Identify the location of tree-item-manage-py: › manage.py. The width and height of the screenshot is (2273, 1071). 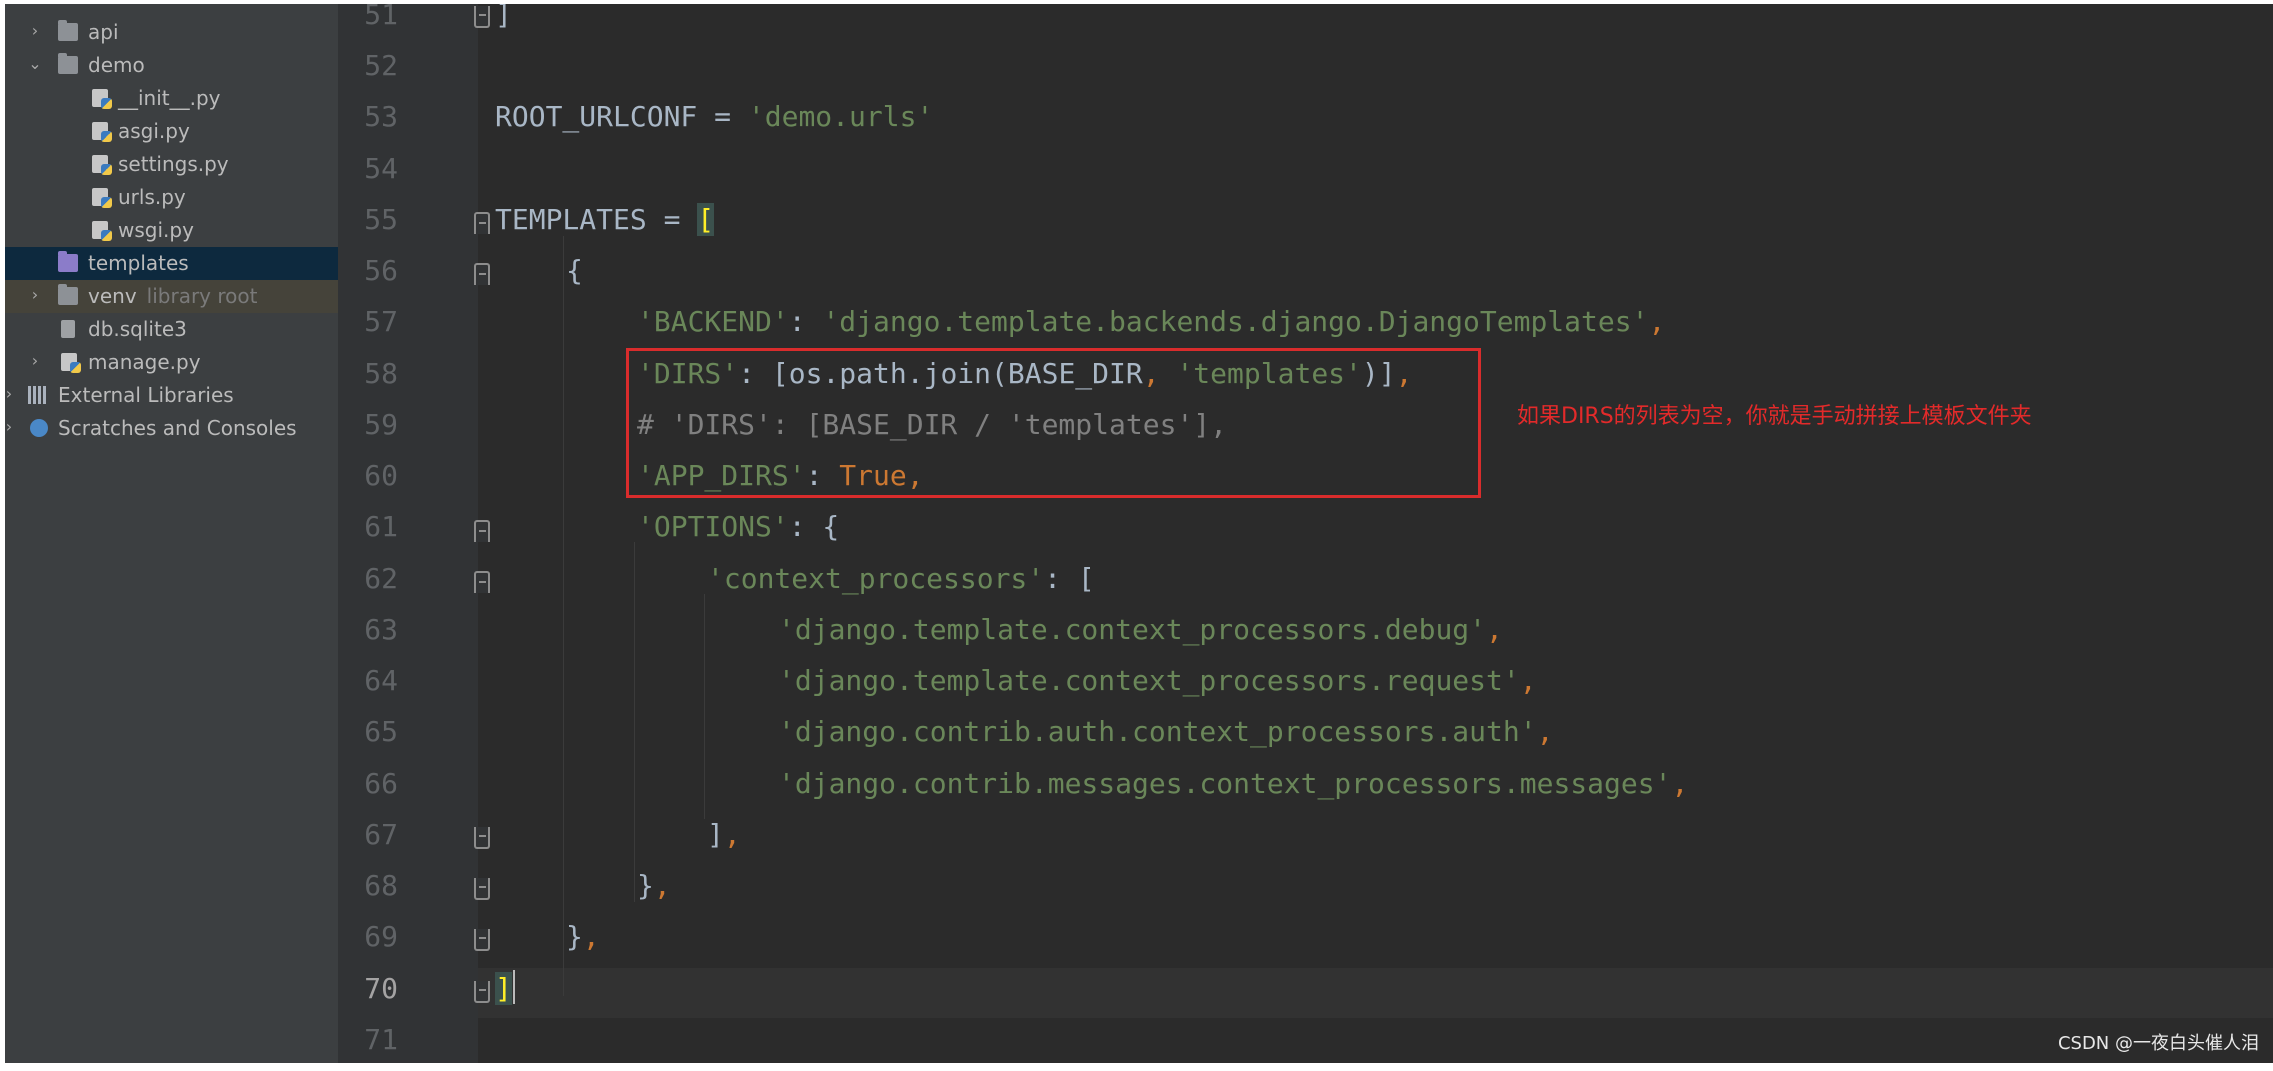
(171, 362).